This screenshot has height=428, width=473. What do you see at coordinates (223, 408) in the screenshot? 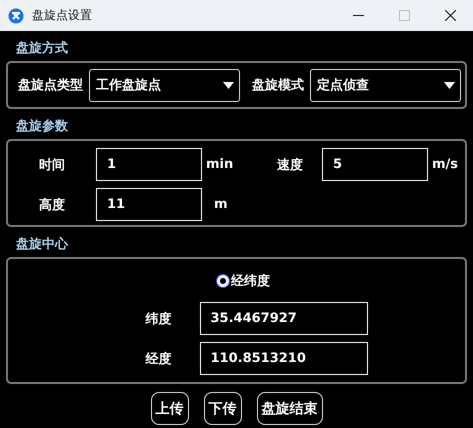
I see `action-button: 下传` at bounding box center [223, 408].